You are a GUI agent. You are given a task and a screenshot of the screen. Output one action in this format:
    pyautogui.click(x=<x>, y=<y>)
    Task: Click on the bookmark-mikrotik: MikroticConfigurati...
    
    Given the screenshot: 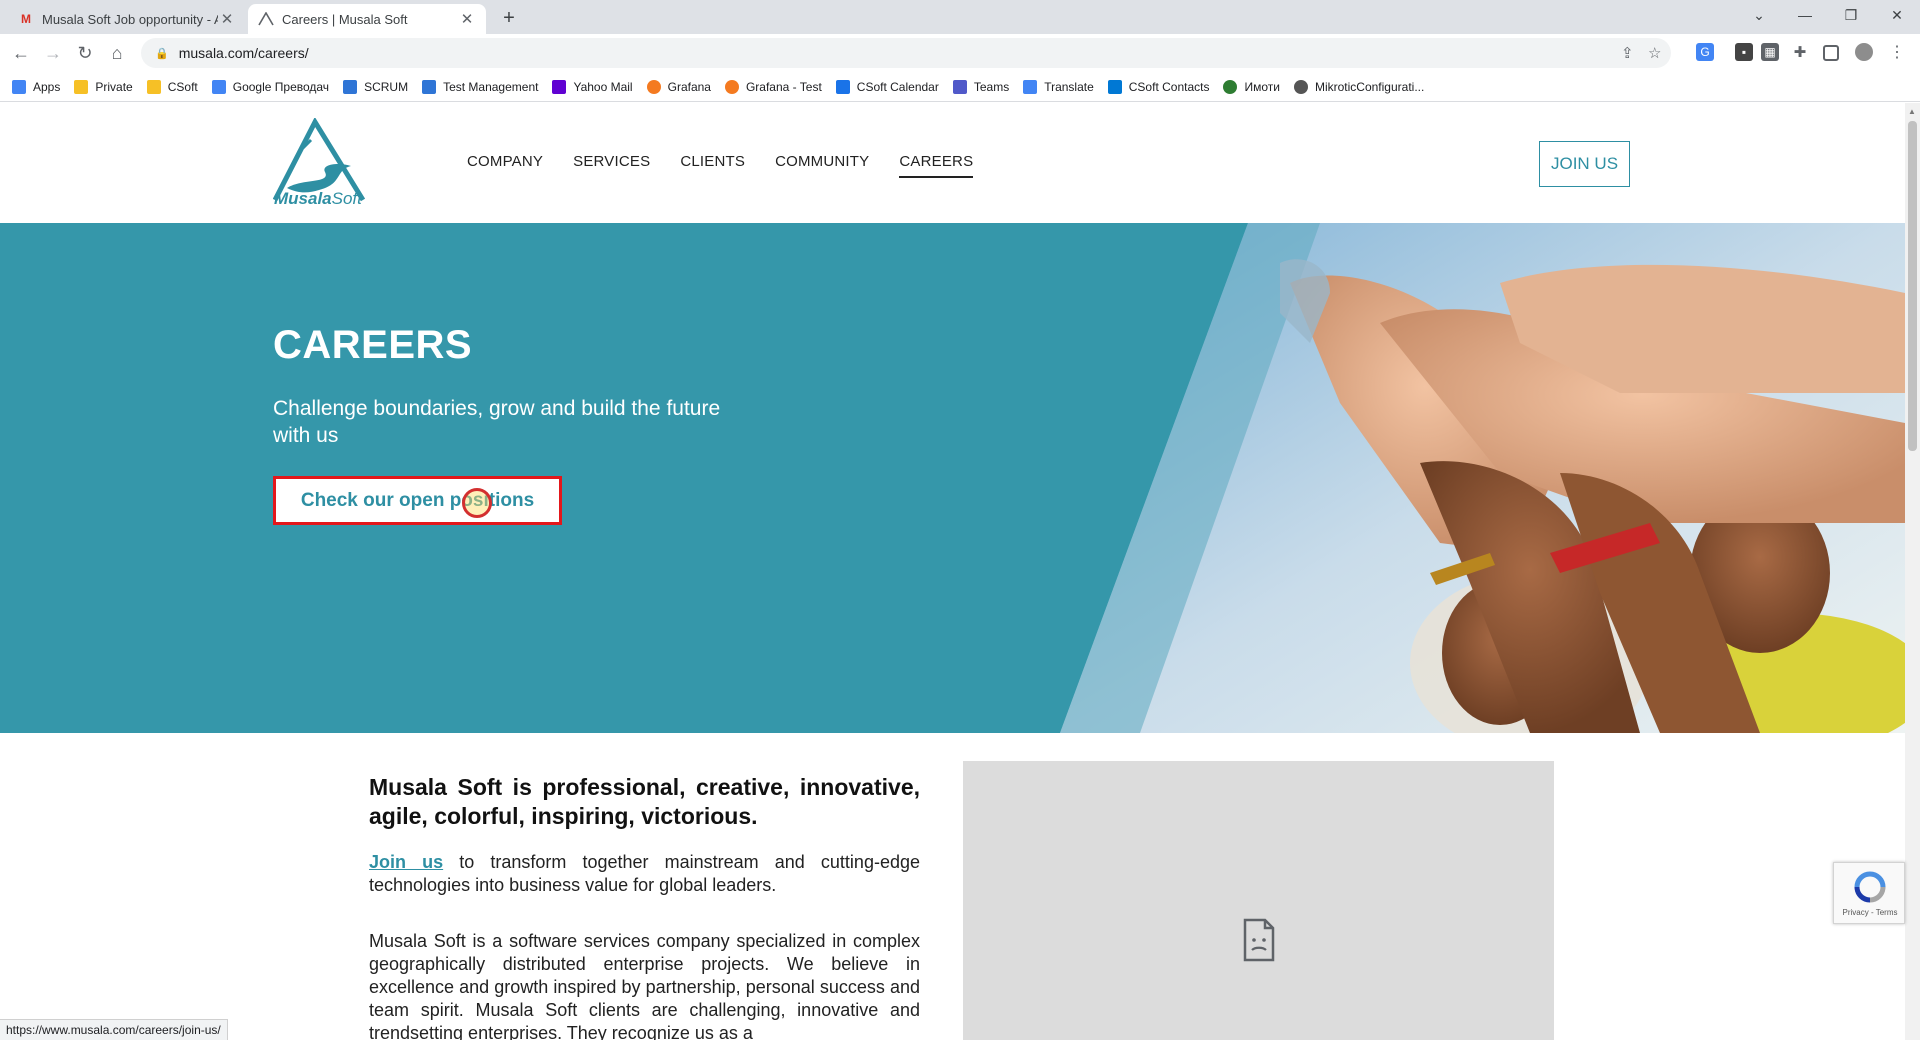 What is the action you would take?
    pyautogui.click(x=1358, y=86)
    